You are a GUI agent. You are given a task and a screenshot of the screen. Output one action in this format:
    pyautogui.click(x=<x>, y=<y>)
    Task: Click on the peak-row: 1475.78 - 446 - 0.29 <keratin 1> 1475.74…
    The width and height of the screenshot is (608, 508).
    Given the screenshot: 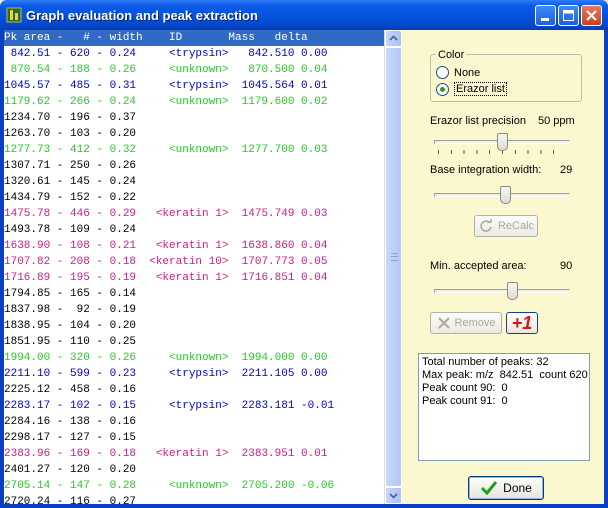 What is the action you would take?
    pyautogui.click(x=194, y=214)
    